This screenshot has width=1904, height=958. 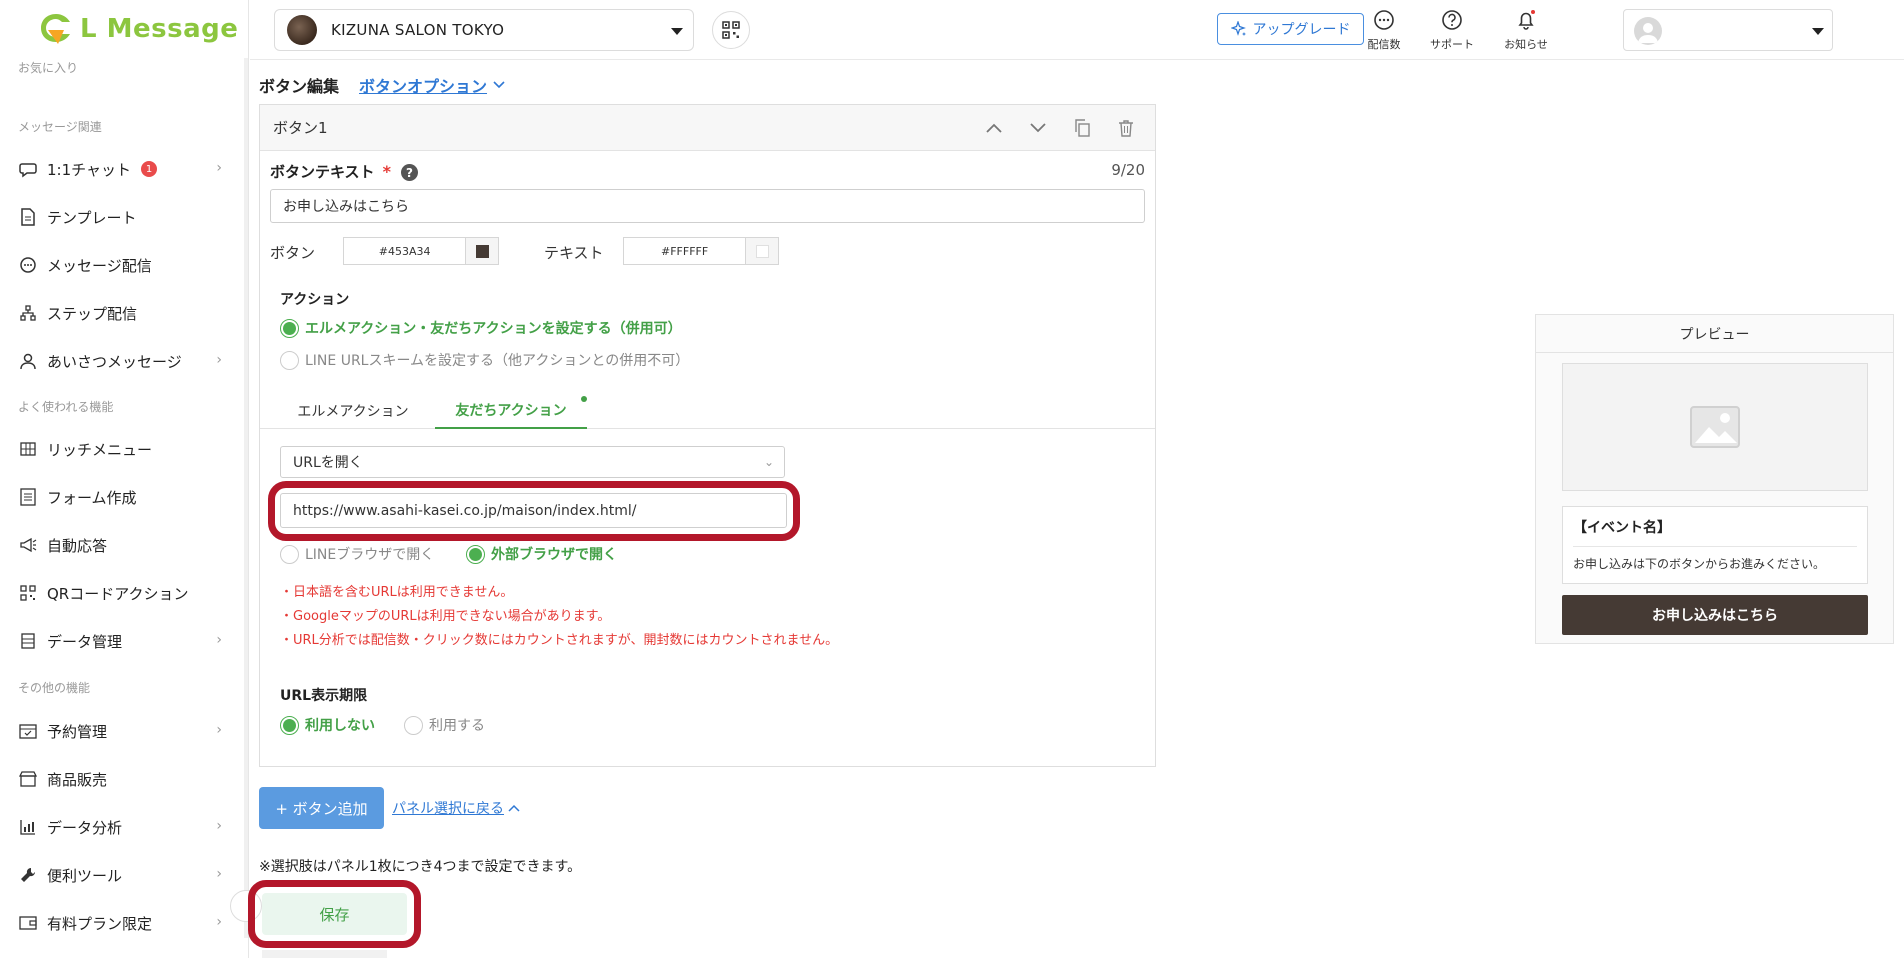 I want to click on qr-code-button, so click(x=731, y=30).